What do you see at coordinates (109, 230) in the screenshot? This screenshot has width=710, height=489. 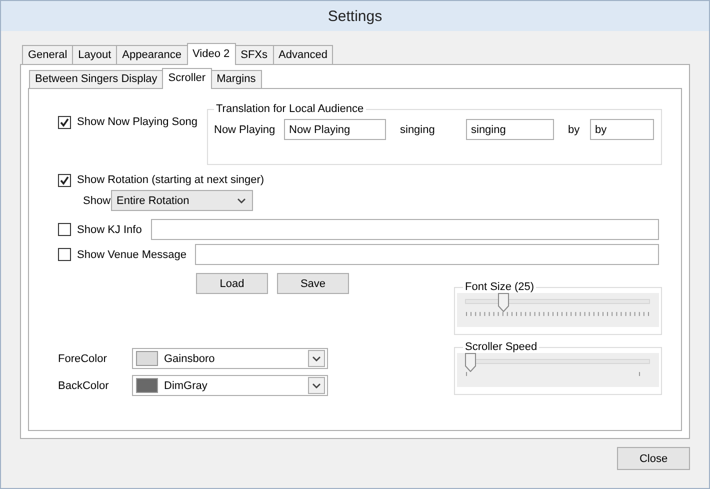 I see `checkbox-label: Show KJ Info` at bounding box center [109, 230].